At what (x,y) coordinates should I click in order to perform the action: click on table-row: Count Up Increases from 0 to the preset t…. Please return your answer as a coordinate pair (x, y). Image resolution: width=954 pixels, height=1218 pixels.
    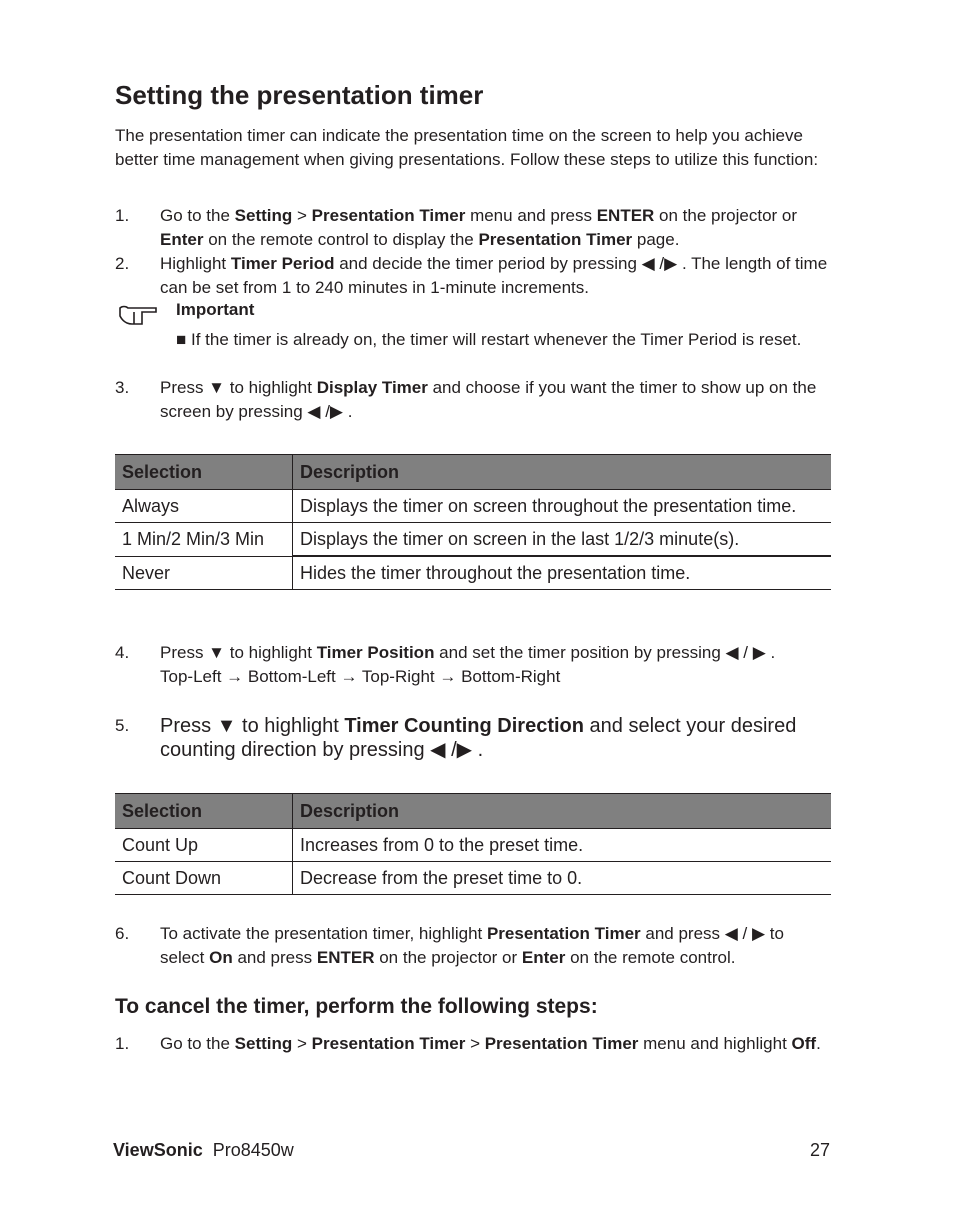
    Looking at the image, I should click on (473, 845).